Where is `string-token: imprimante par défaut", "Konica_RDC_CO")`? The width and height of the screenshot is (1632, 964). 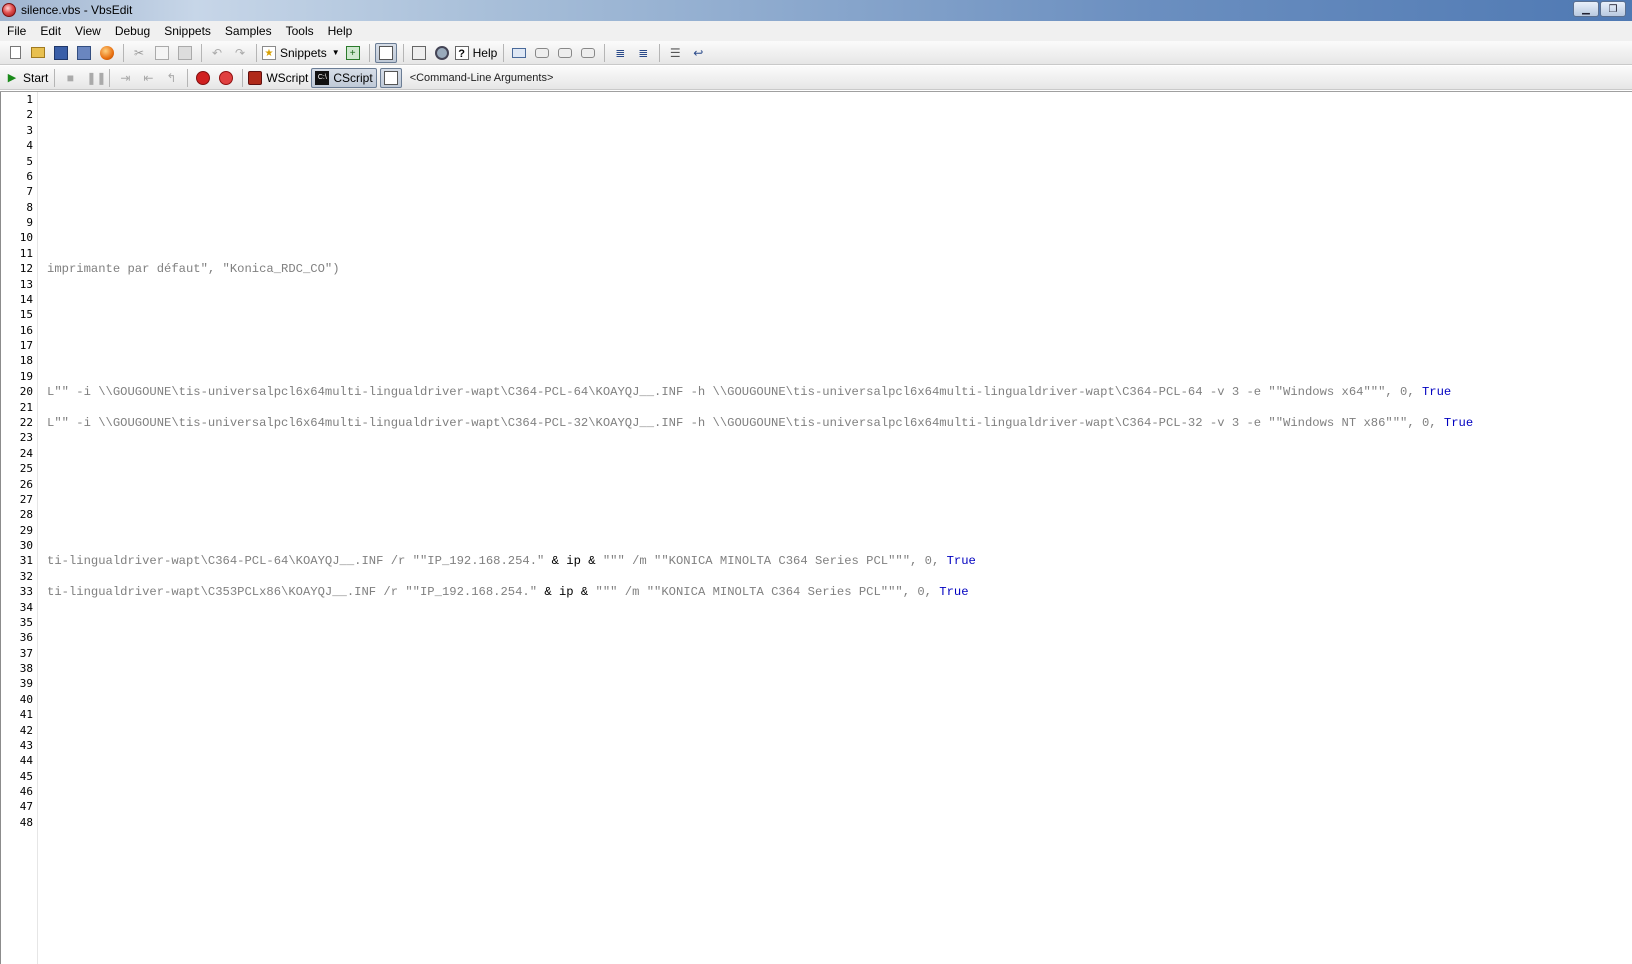 string-token: imprimante par défaut", "Konica_RDC_CO") is located at coordinates (193, 269).